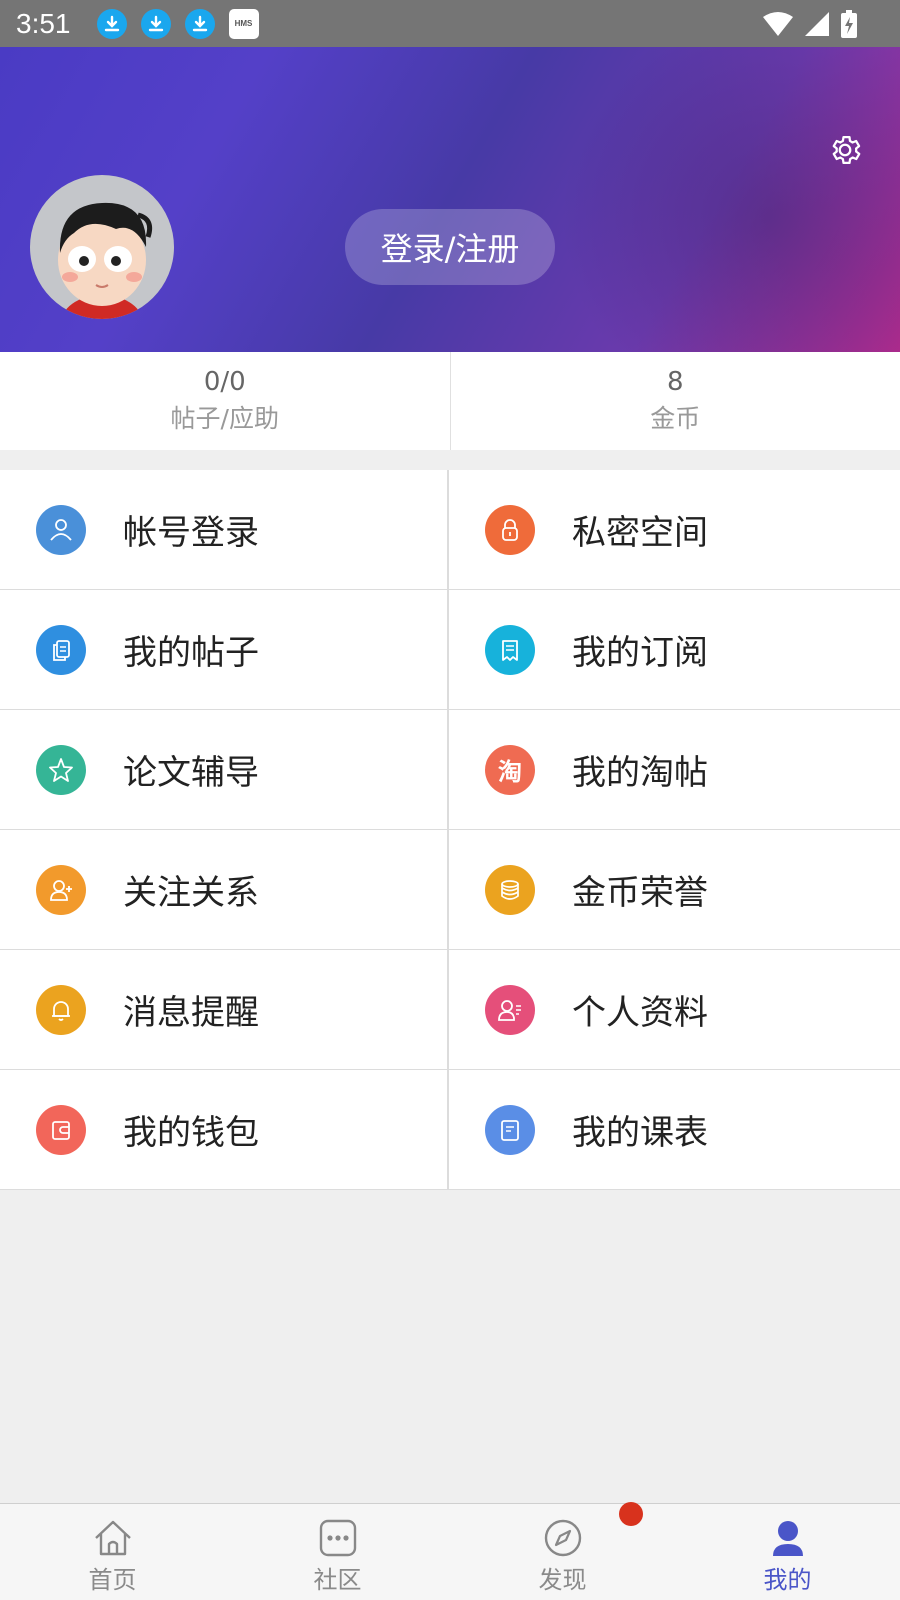 The height and width of the screenshot is (1600, 900). What do you see at coordinates (43, 23) in the screenshot?
I see `status-time: 3:51` at bounding box center [43, 23].